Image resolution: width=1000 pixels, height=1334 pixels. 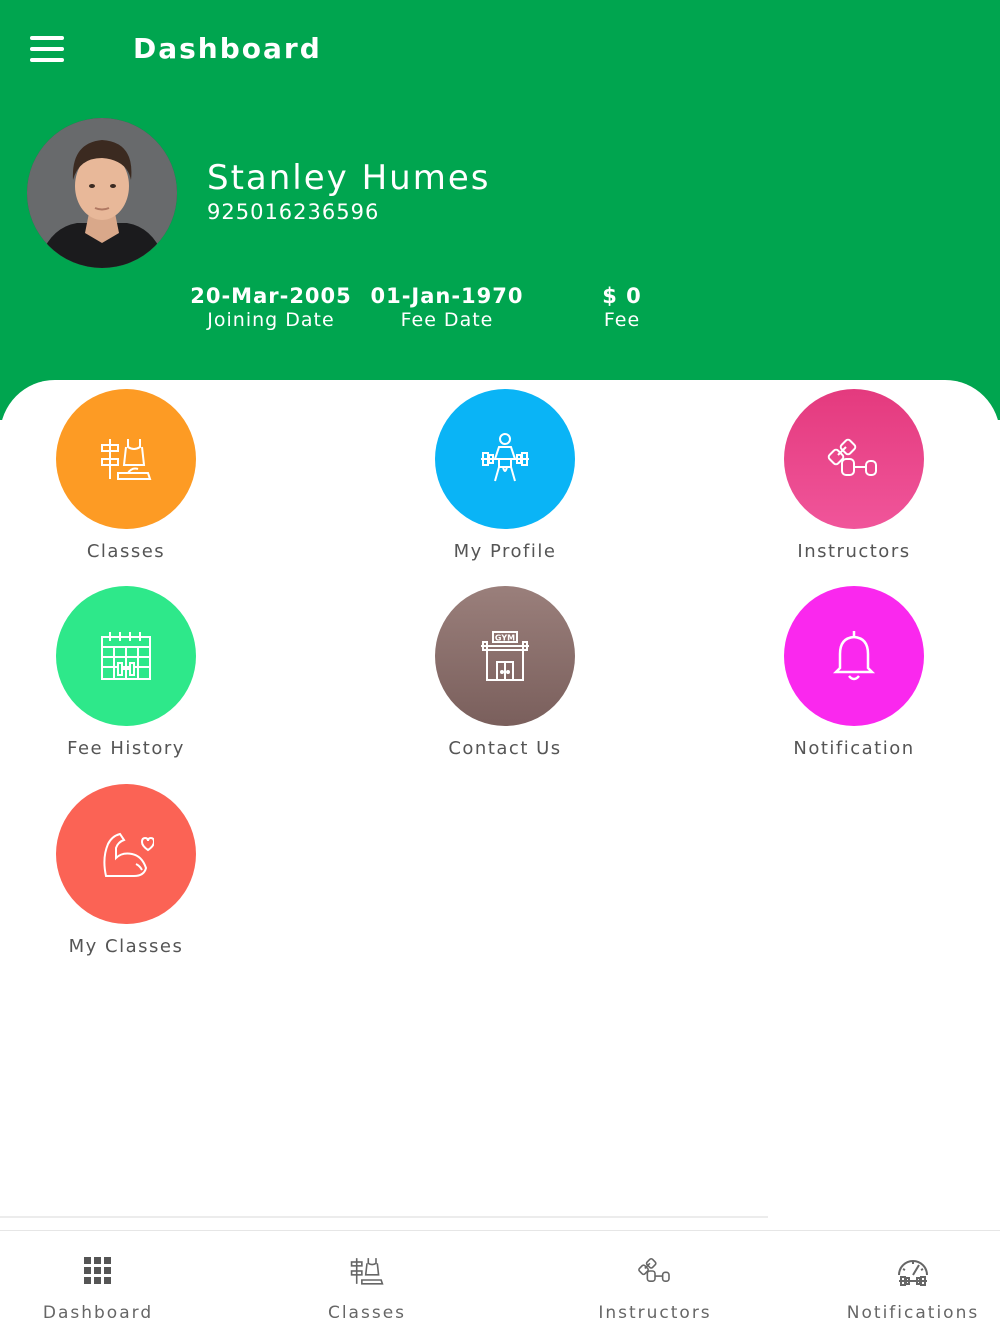 What do you see at coordinates (99, 1287) in the screenshot?
I see `nav-item-dashboard: Dashboard` at bounding box center [99, 1287].